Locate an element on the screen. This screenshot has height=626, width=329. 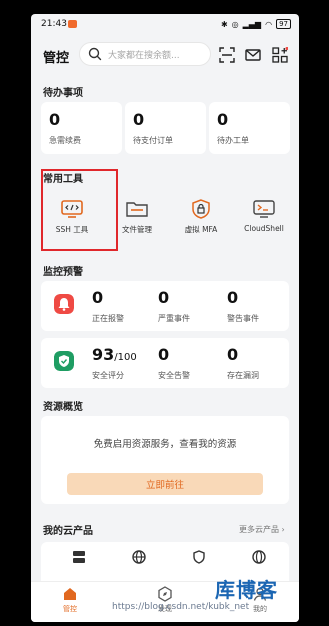
watermark-url: https://blog.csdn.net/kubk_net is located at coordinates (181, 607).